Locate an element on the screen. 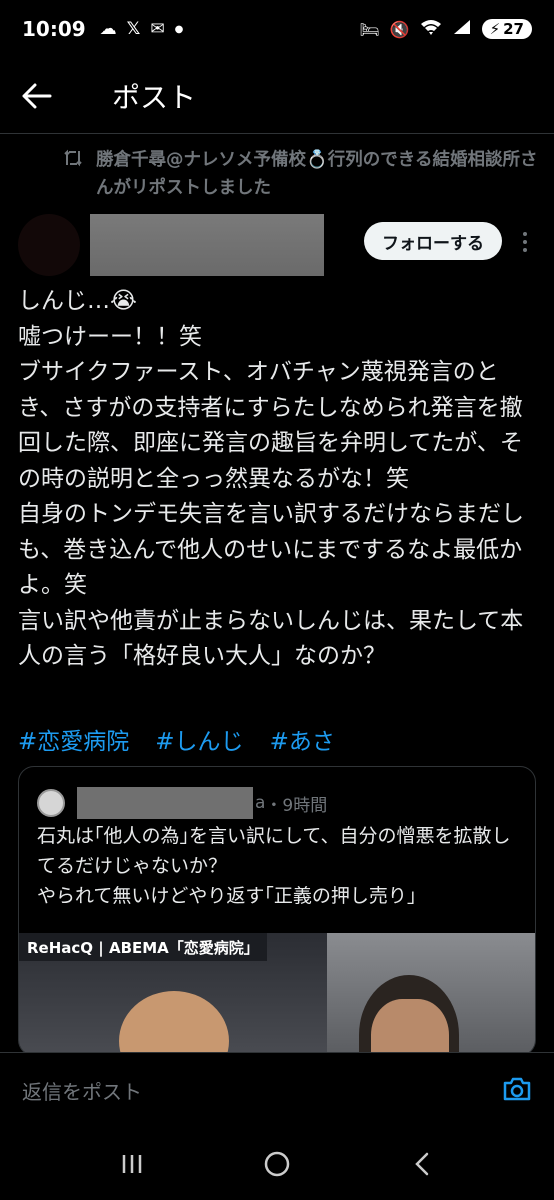 This screenshot has width=554, height=1200. mail-icon: ✉ is located at coordinates (157, 29).